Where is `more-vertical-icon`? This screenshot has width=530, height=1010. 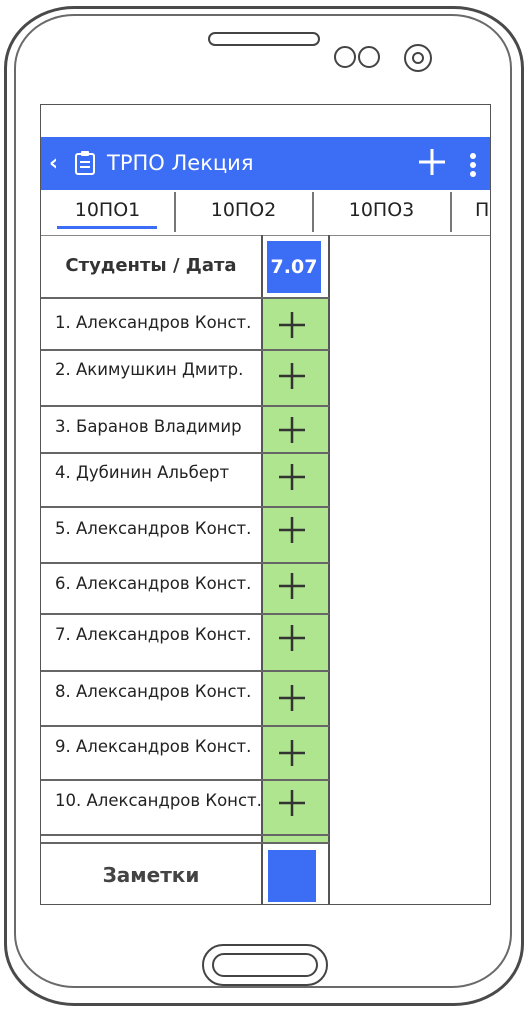
more-vertical-icon is located at coordinates (473, 165).